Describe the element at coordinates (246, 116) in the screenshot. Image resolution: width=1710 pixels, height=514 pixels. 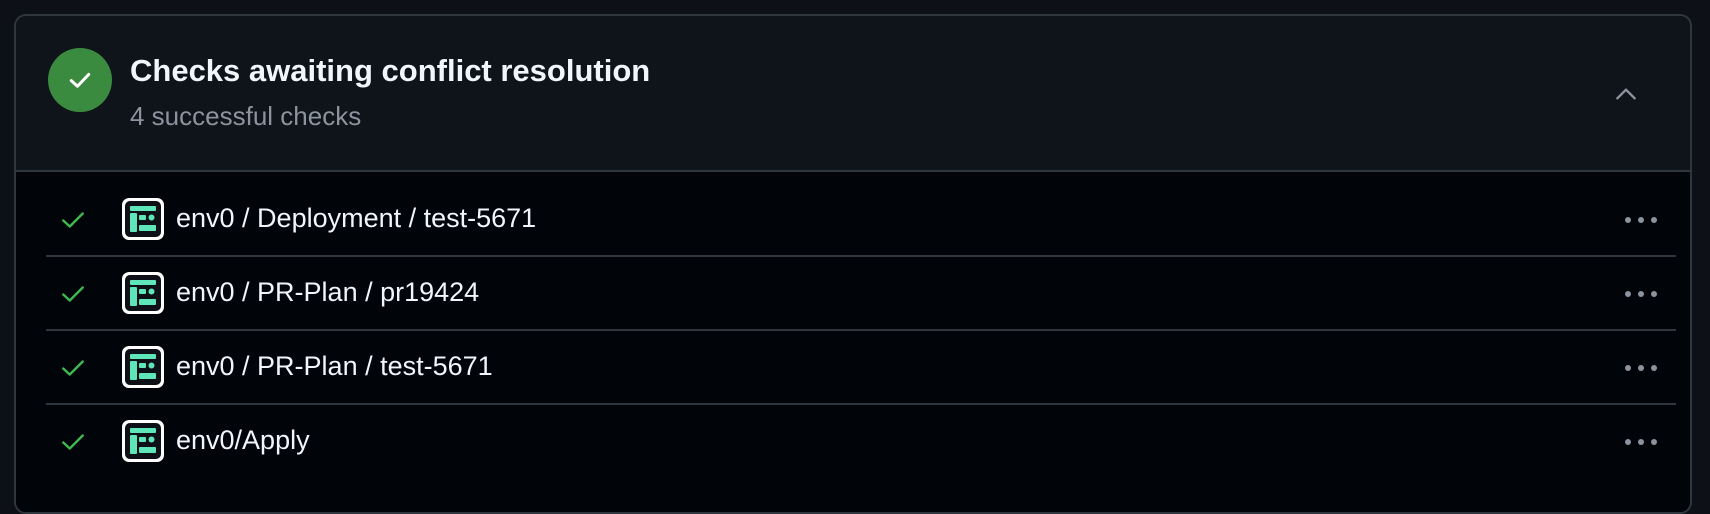
I see `checks-subtitle: 4 successful checks` at that location.